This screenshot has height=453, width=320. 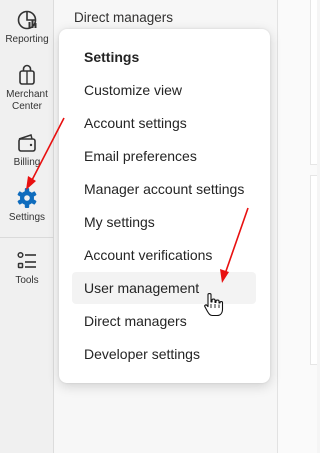 What do you see at coordinates (164, 156) in the screenshot?
I see `menu-item-email-preferences: Email preferences` at bounding box center [164, 156].